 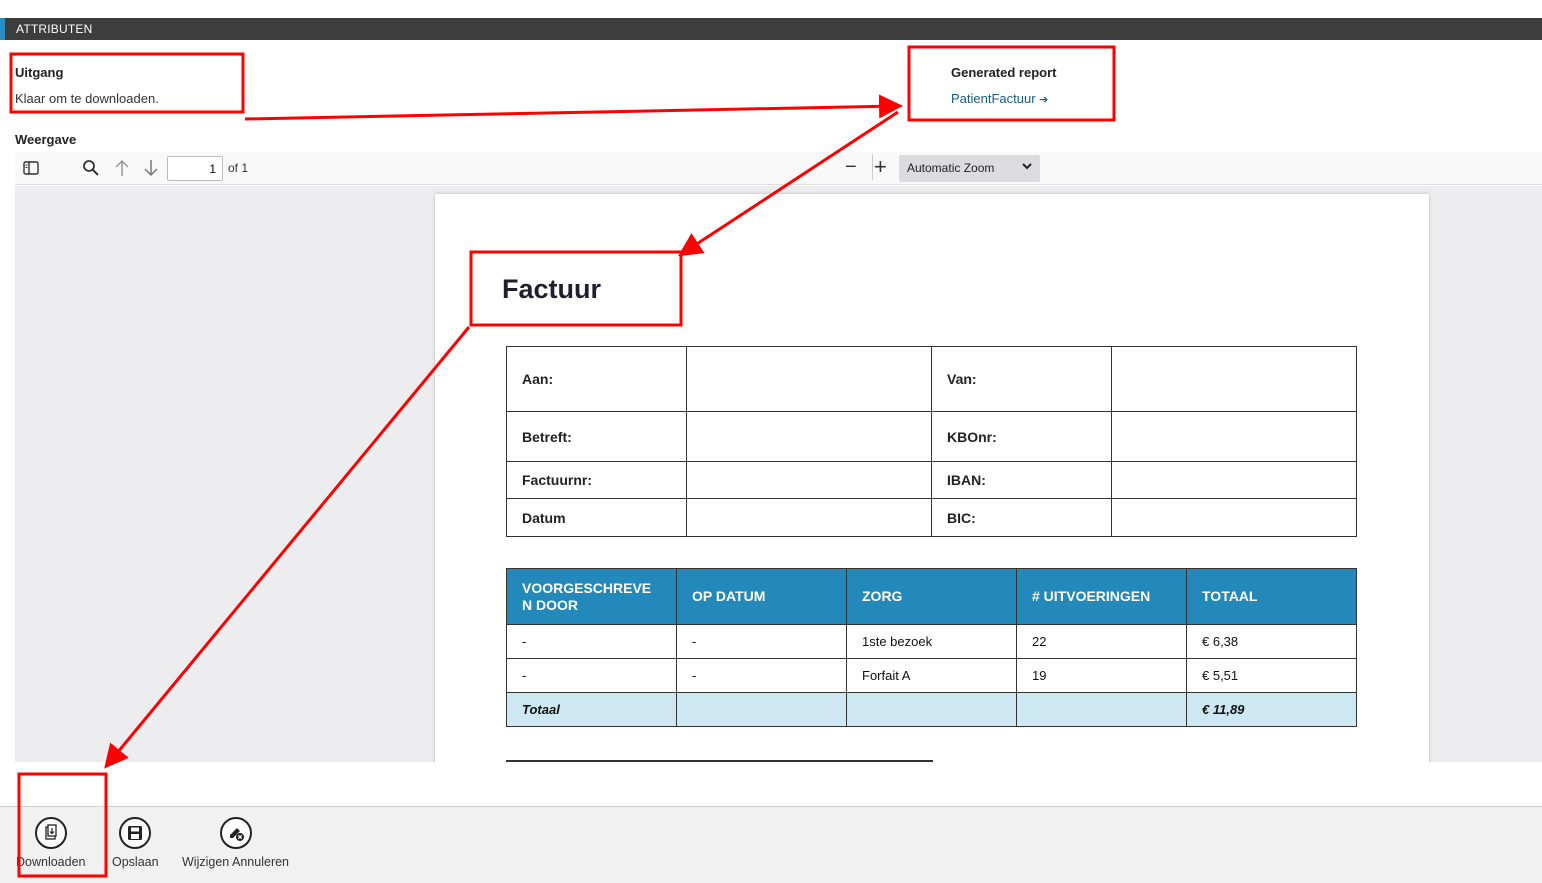 I want to click on zoom-out-button: −, so click(x=851, y=167).